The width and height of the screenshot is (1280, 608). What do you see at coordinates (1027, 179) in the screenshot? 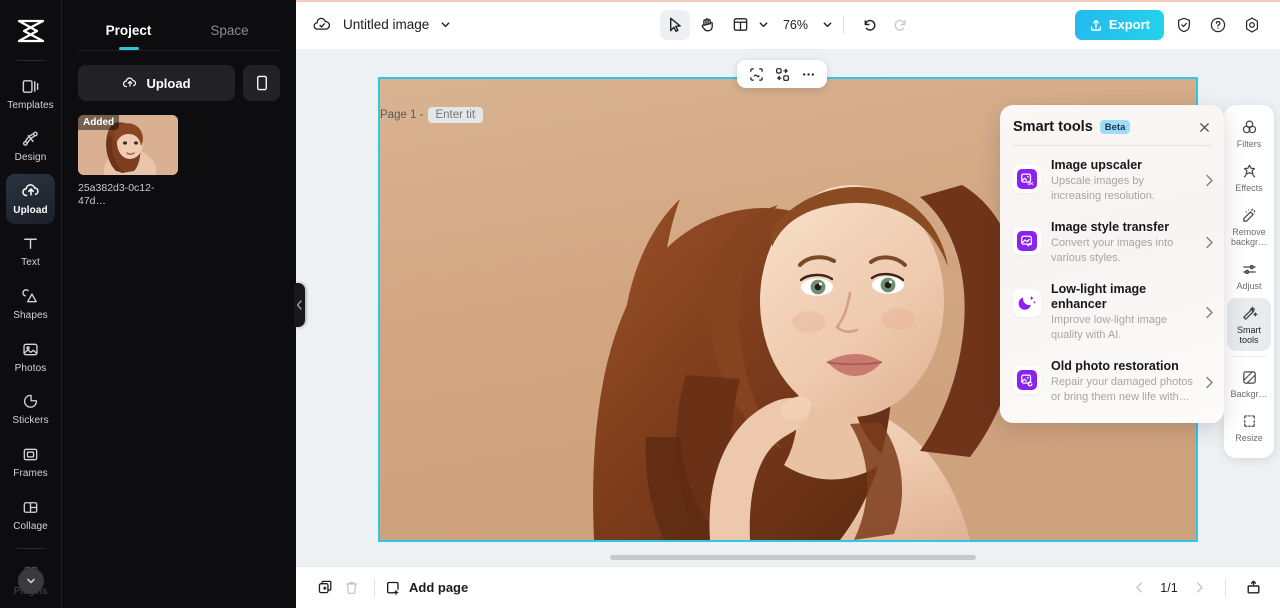
I see `image-upscale-4k-icon: 4K` at bounding box center [1027, 179].